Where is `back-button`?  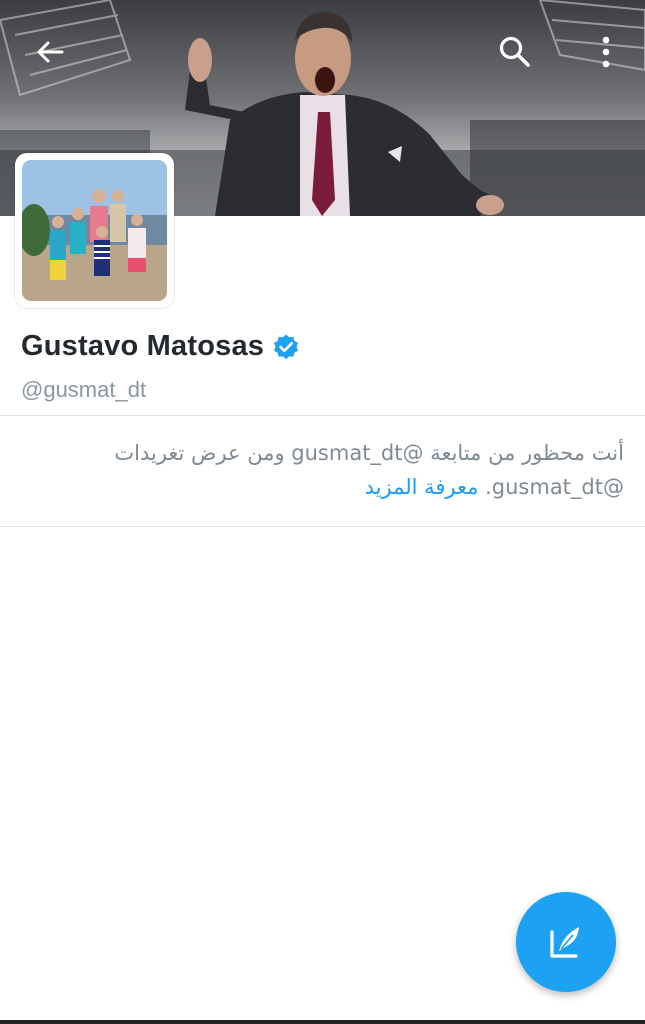
back-button is located at coordinates (50, 52).